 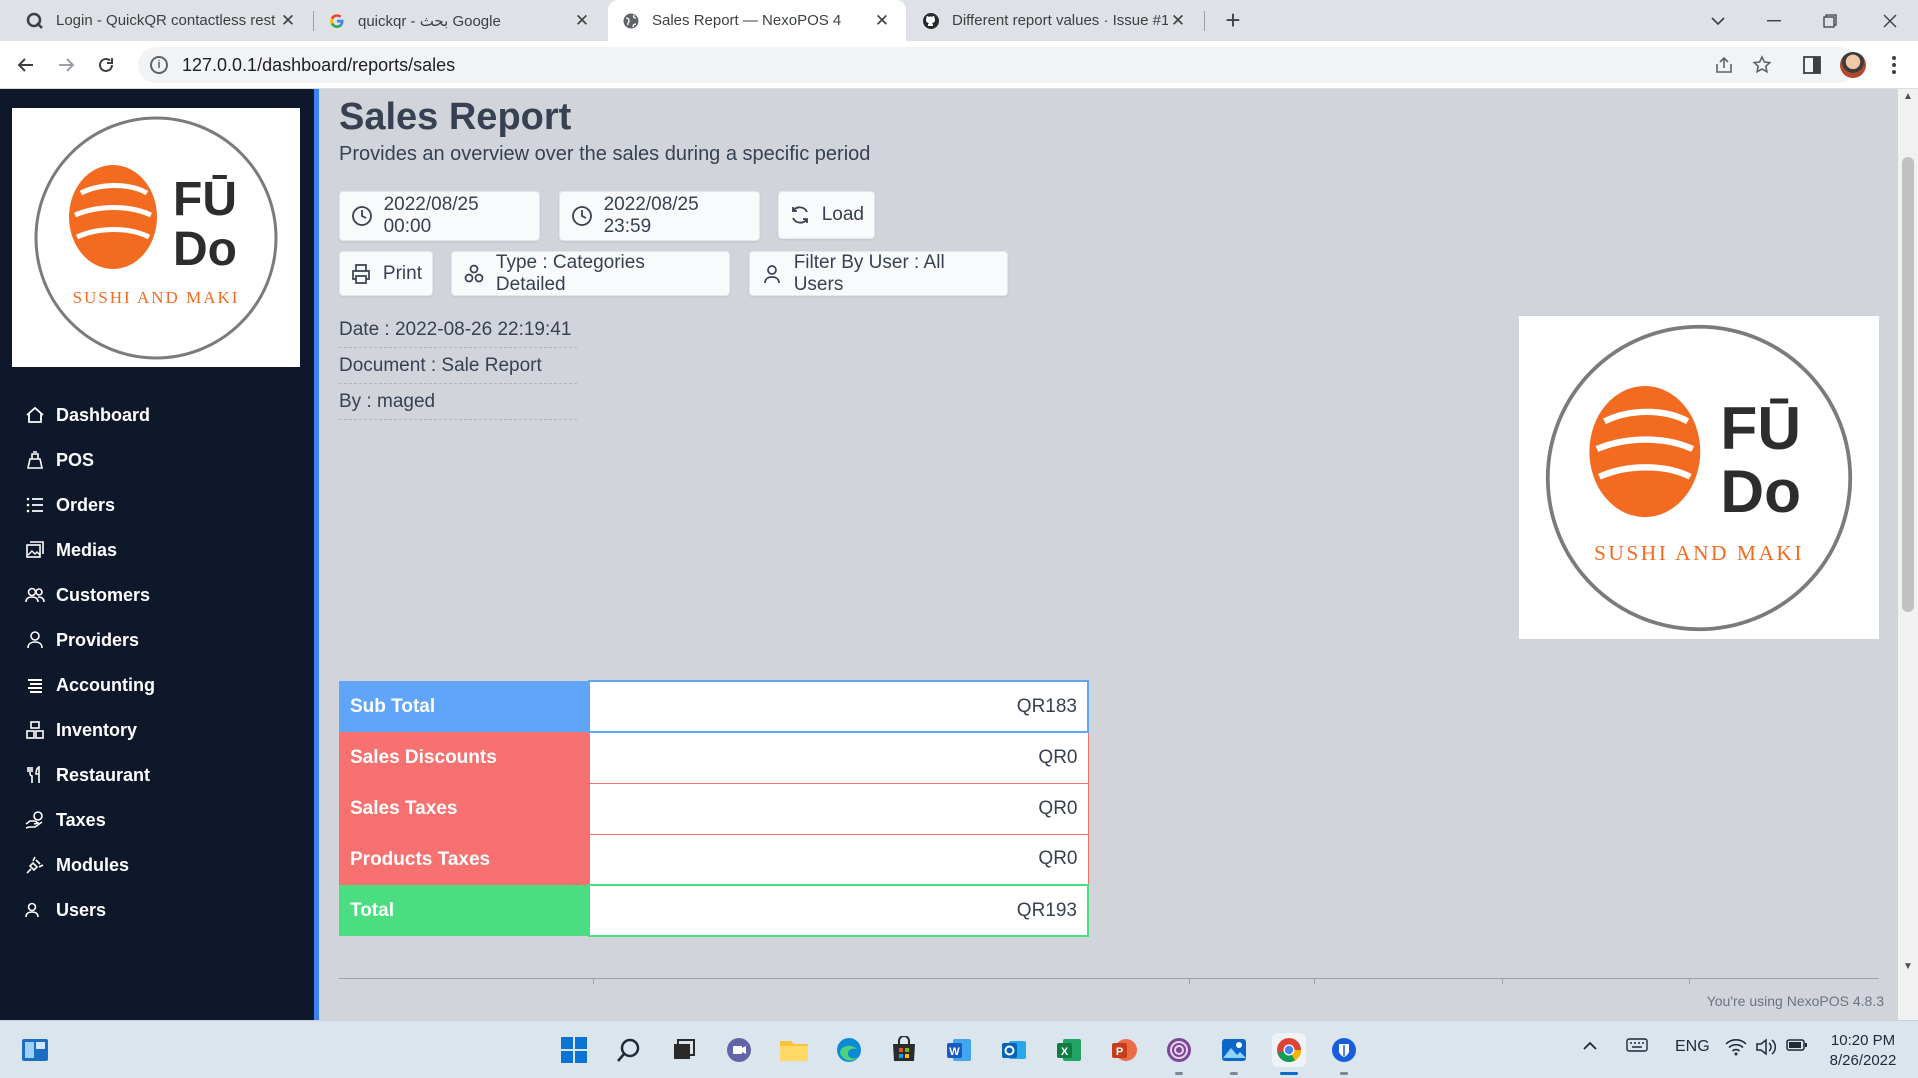 I want to click on sidebar-item-orders: Orders, so click(x=69, y=505).